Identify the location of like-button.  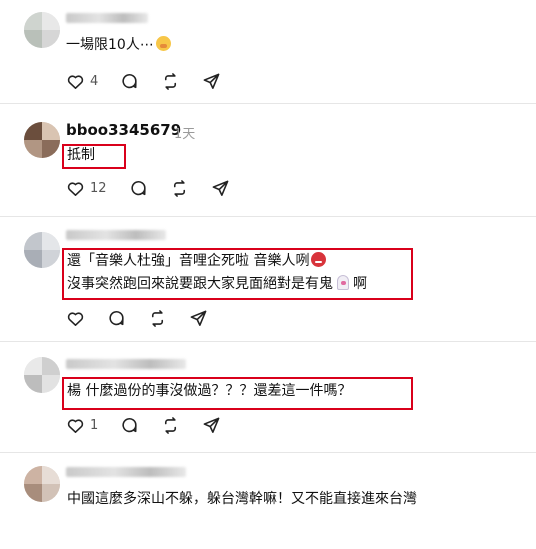
(75, 318).